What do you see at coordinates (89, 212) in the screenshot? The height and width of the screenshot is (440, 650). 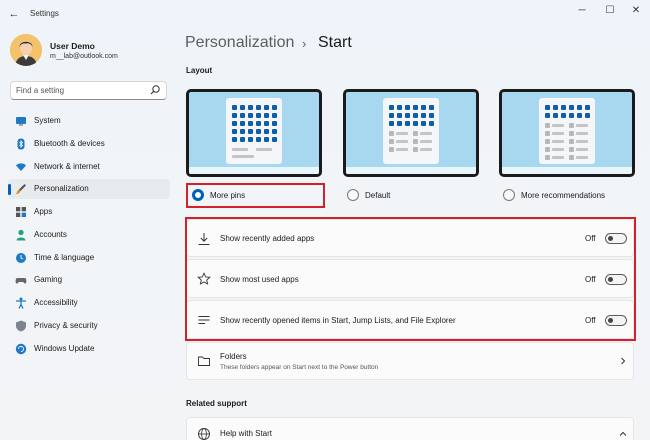 I see `sidebar-item-apps: Apps` at bounding box center [89, 212].